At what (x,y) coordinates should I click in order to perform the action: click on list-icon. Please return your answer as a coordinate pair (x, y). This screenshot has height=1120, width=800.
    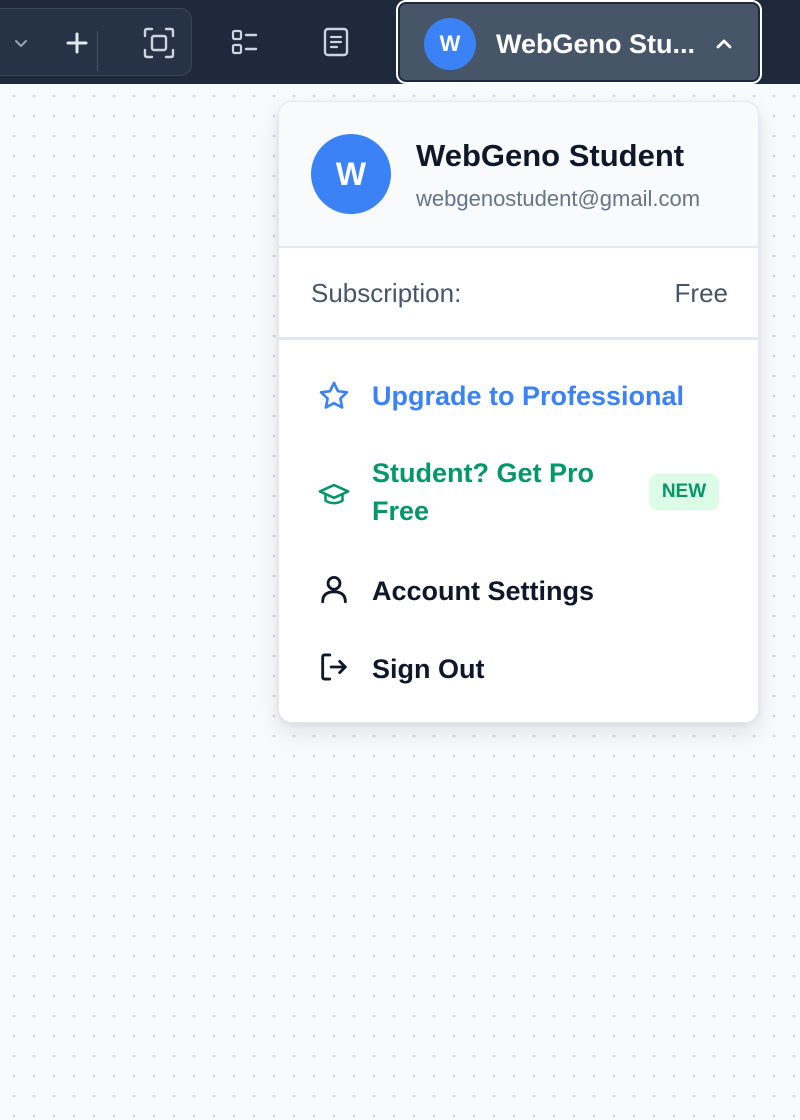
    Looking at the image, I should click on (244, 42).